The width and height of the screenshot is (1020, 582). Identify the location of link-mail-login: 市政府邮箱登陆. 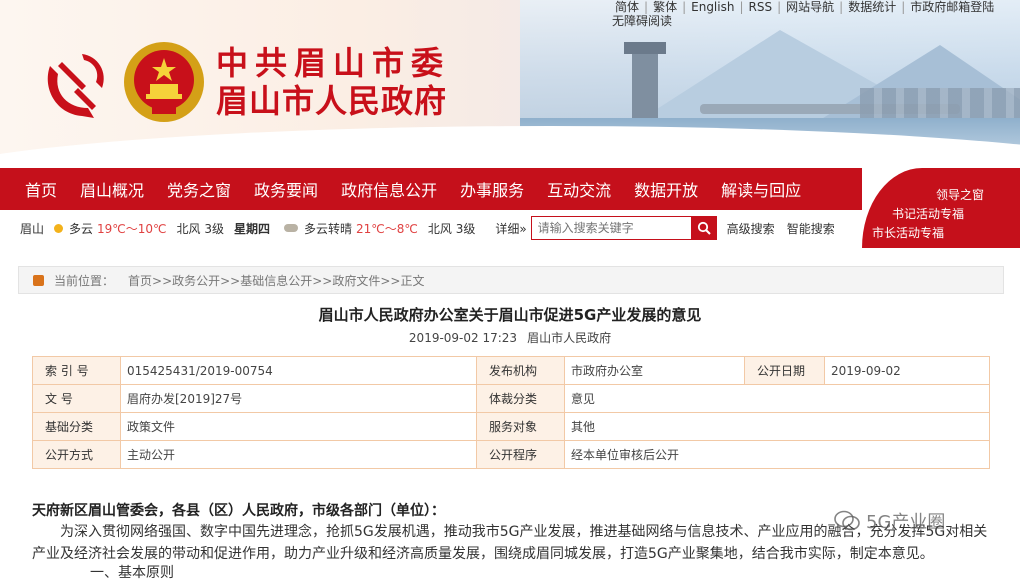
(952, 7).